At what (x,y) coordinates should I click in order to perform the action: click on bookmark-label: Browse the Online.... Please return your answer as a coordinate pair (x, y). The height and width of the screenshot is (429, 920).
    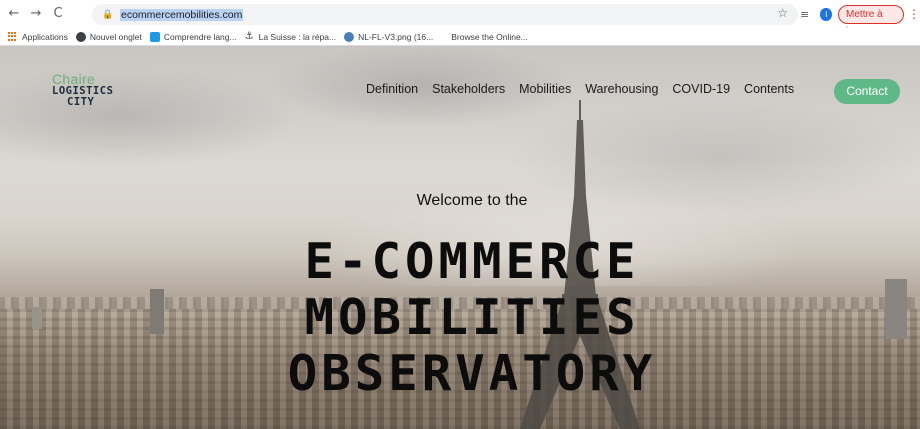
    Looking at the image, I should click on (489, 36).